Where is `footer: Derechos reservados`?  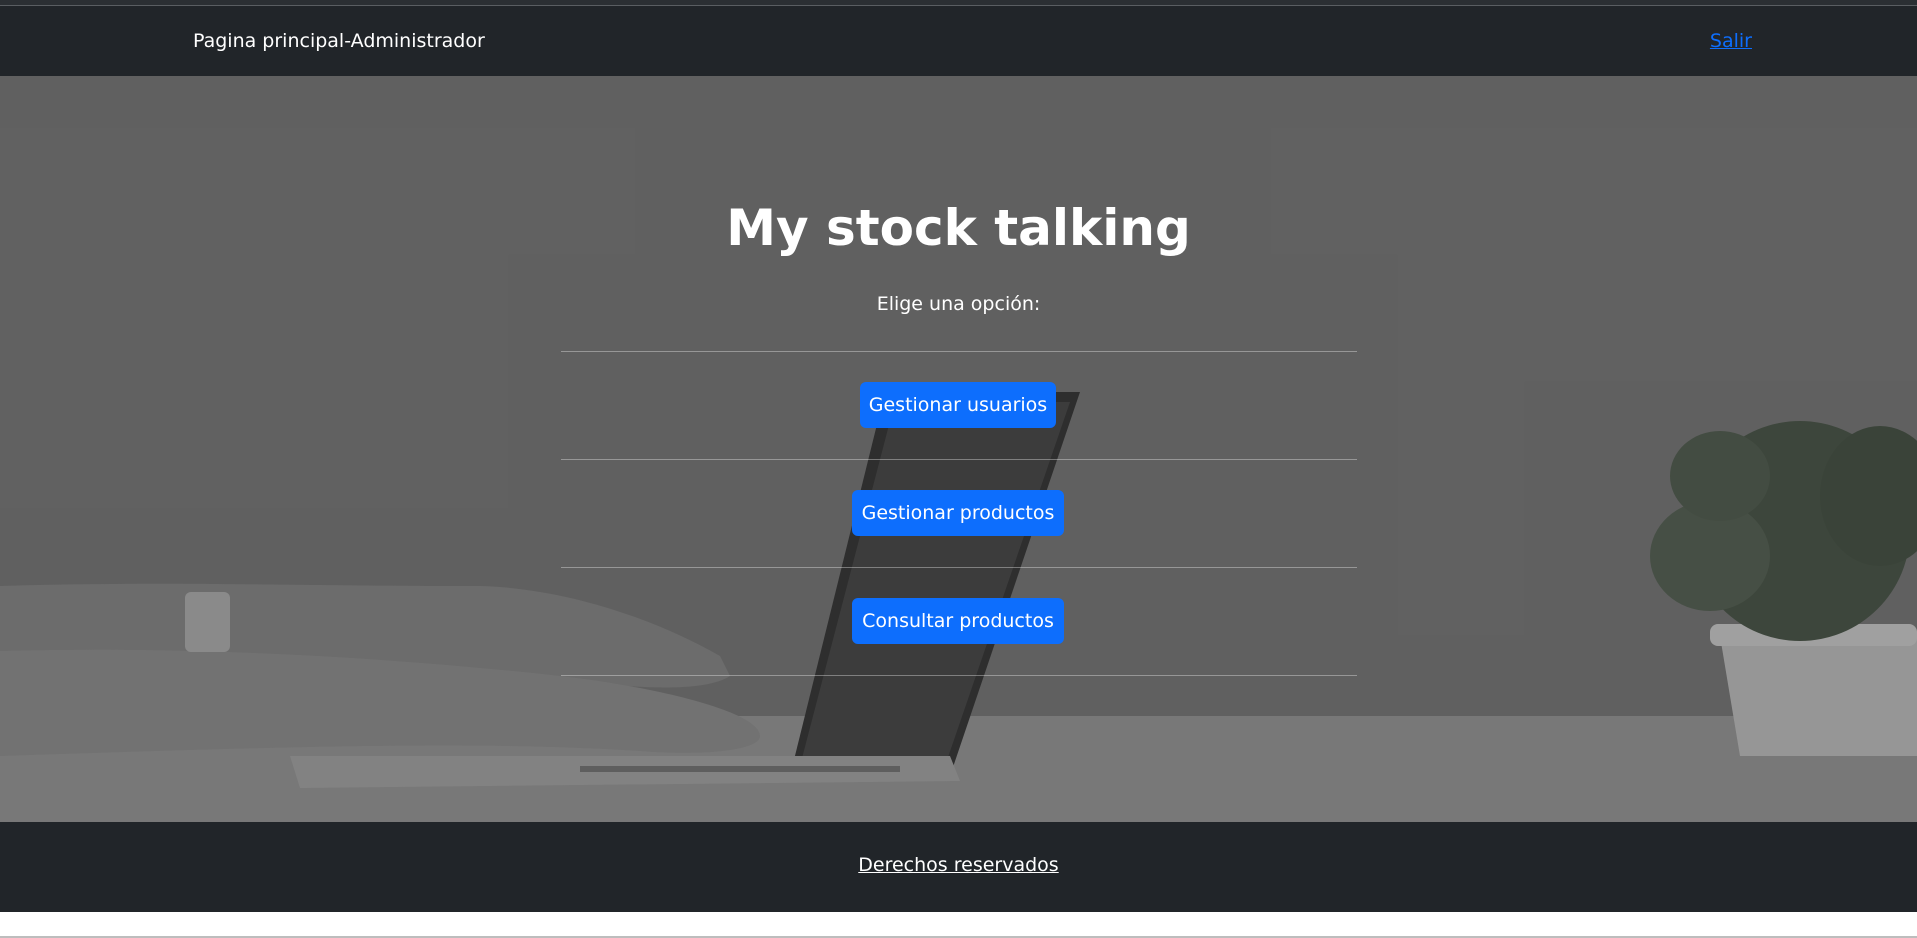 footer: Derechos reservados is located at coordinates (958, 867).